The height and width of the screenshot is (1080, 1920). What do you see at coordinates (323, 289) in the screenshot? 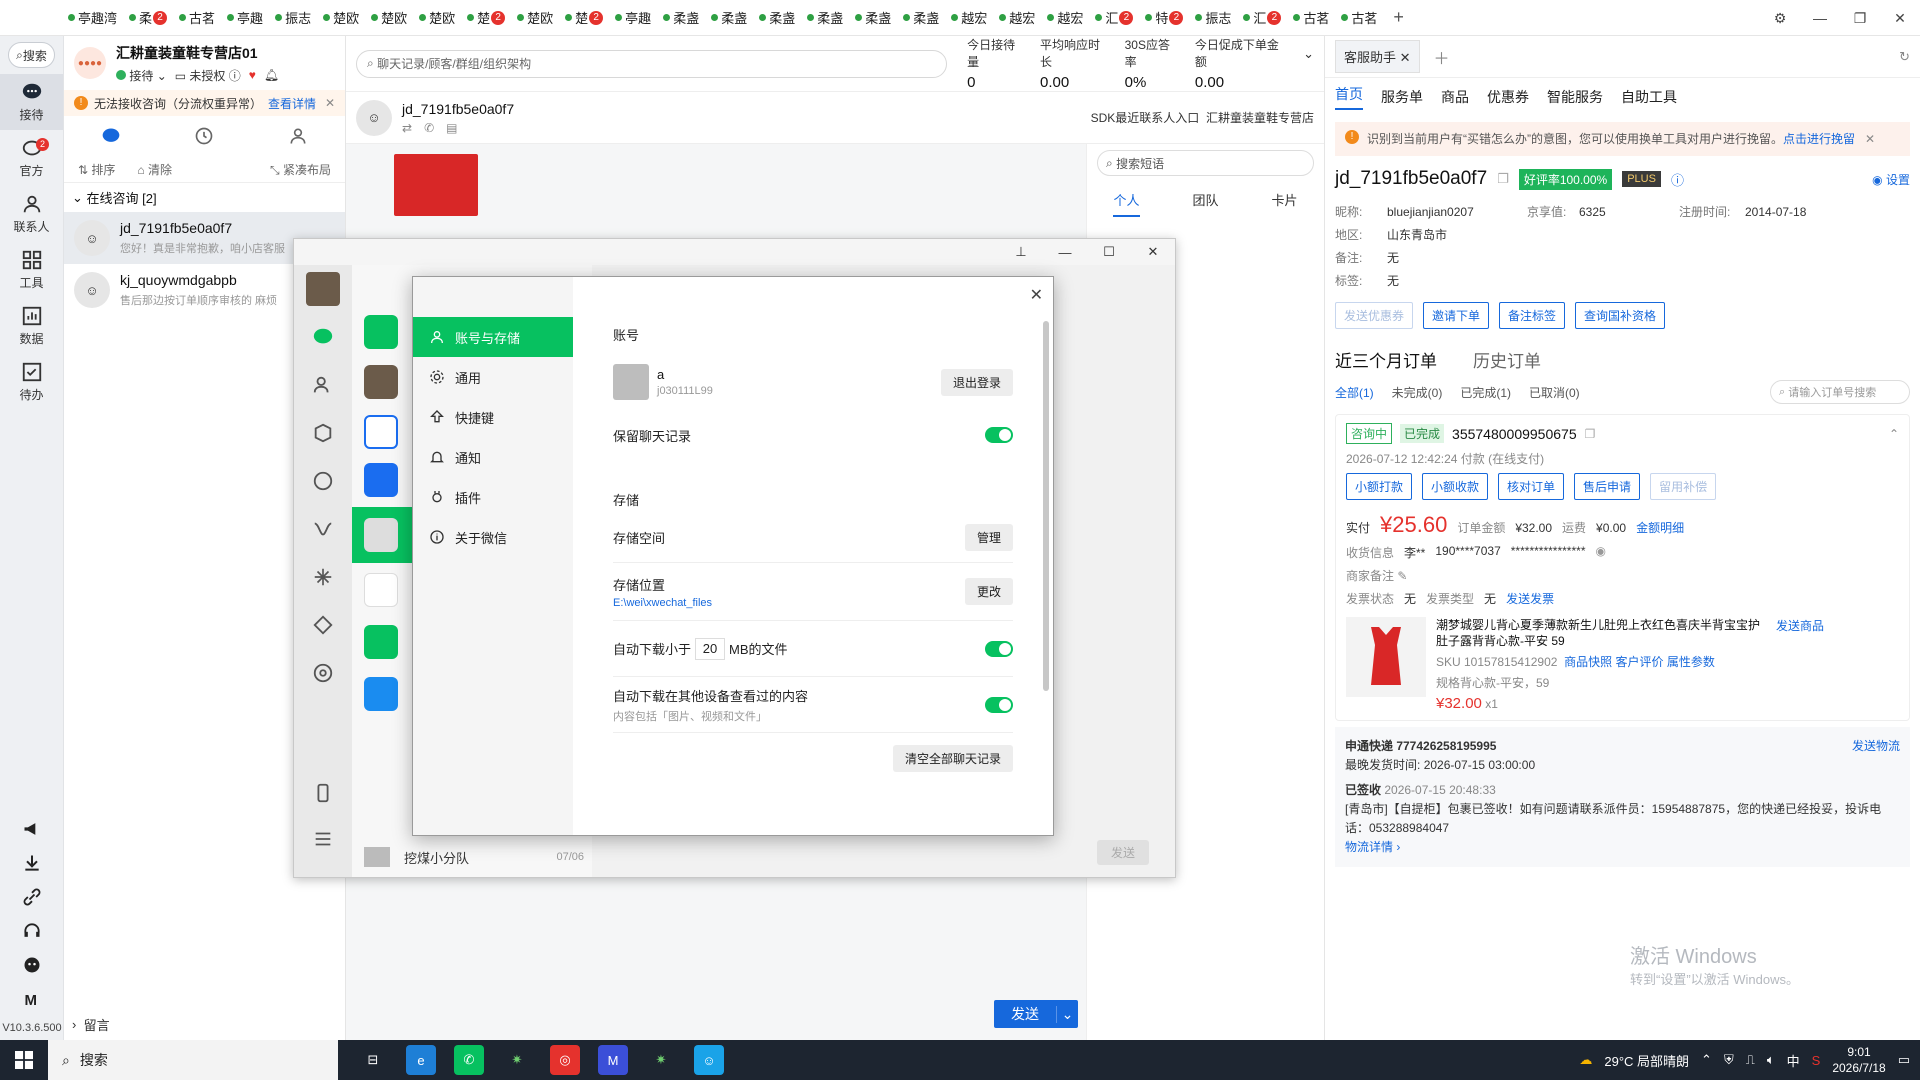
I see `wechat-avatar` at bounding box center [323, 289].